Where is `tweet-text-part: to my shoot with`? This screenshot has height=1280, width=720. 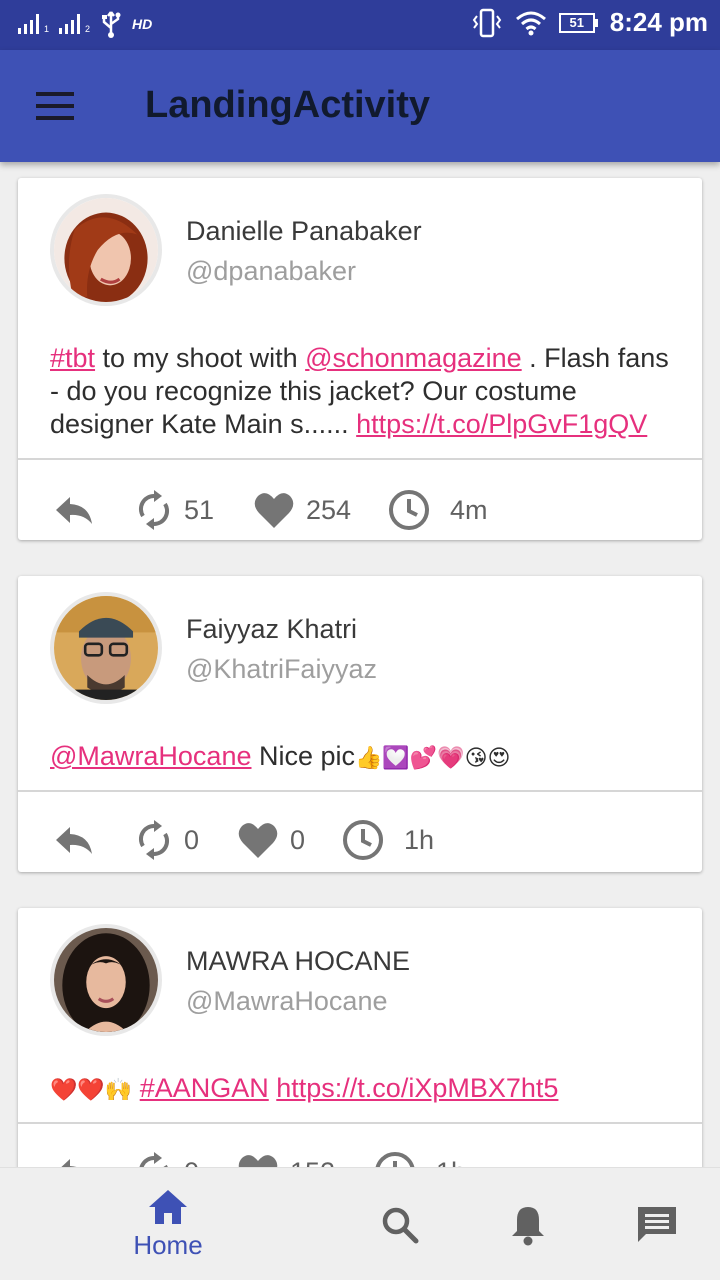 tweet-text-part: to my shoot with is located at coordinates (200, 358).